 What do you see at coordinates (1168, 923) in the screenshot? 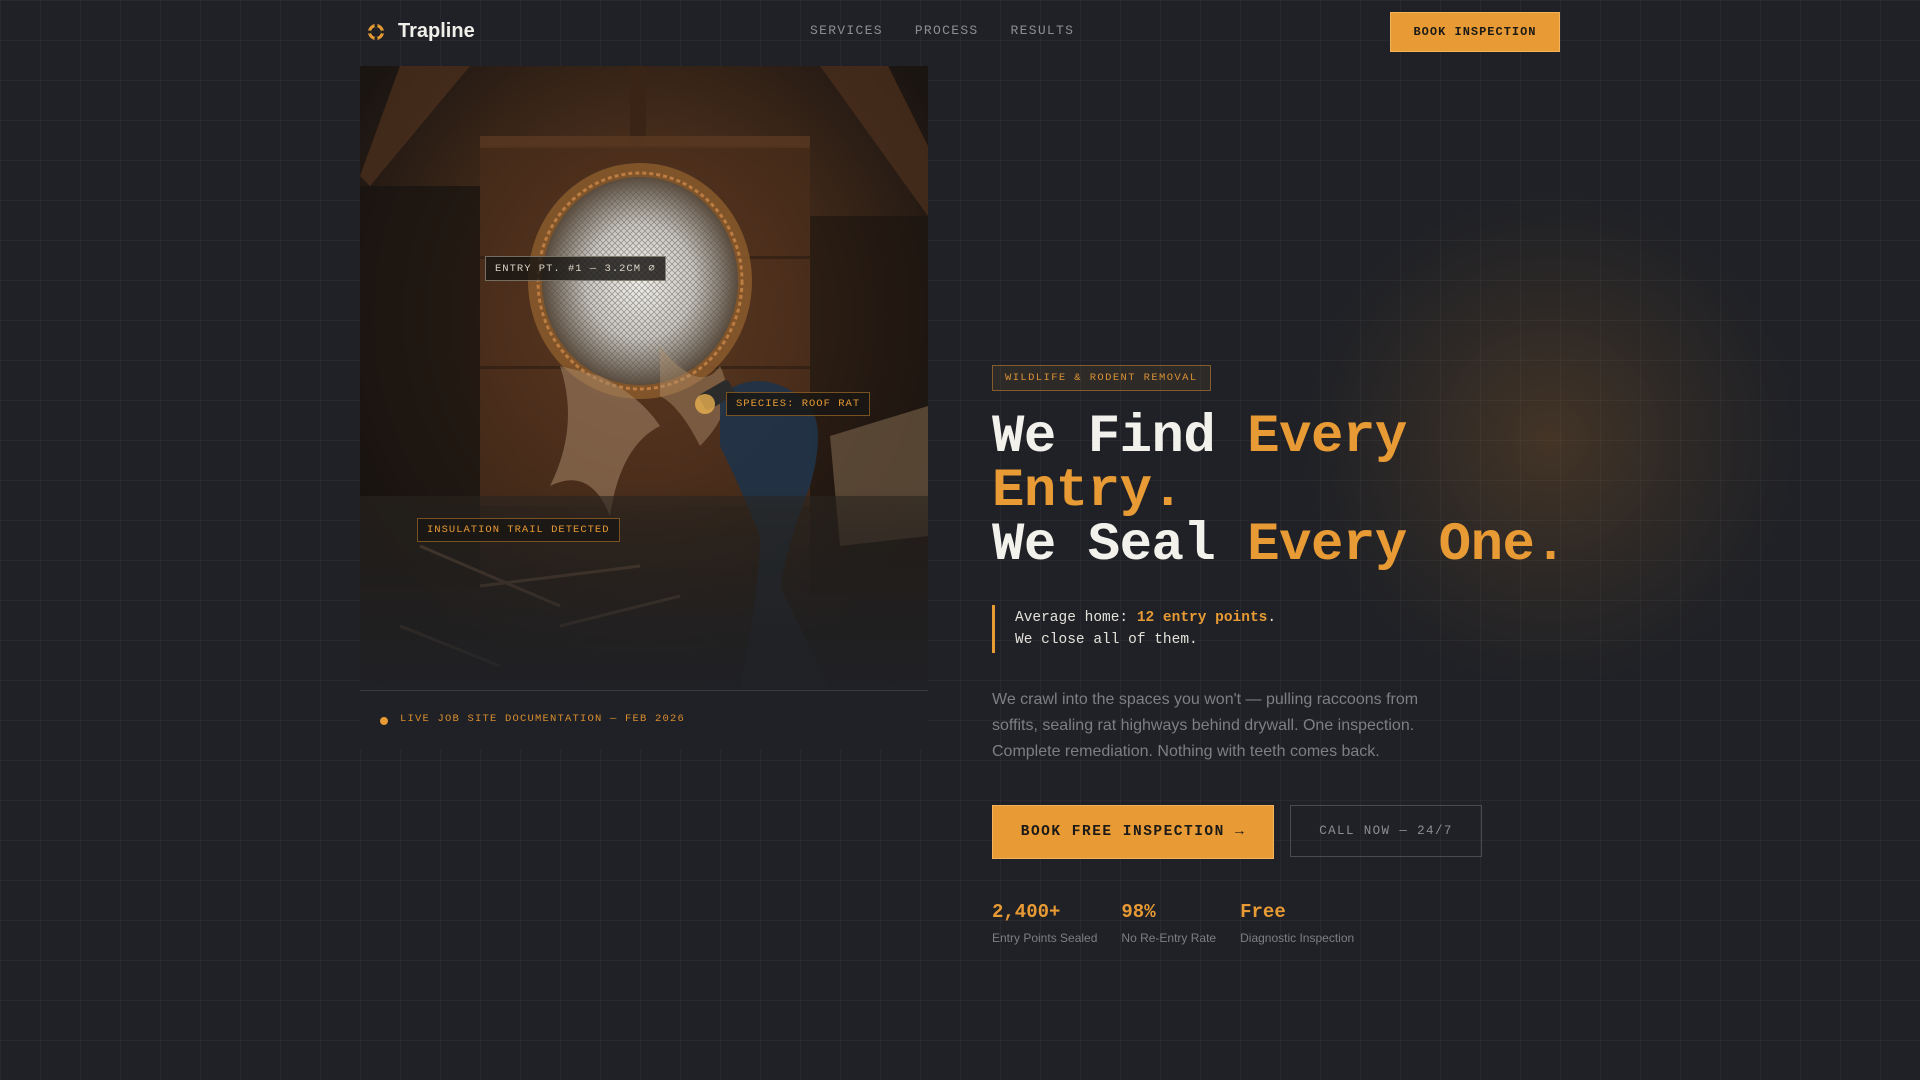
I see `stat-no-reentry: 98% No Re-Entry Rate` at bounding box center [1168, 923].